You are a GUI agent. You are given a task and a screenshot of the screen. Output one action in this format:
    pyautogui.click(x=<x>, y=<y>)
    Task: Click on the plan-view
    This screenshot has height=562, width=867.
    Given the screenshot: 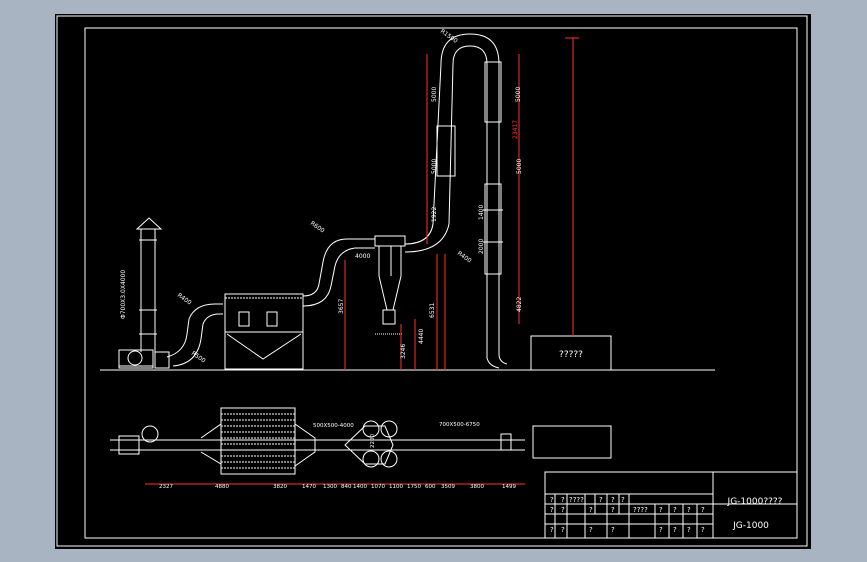 What is the action you would take?
    pyautogui.click(x=361, y=441)
    